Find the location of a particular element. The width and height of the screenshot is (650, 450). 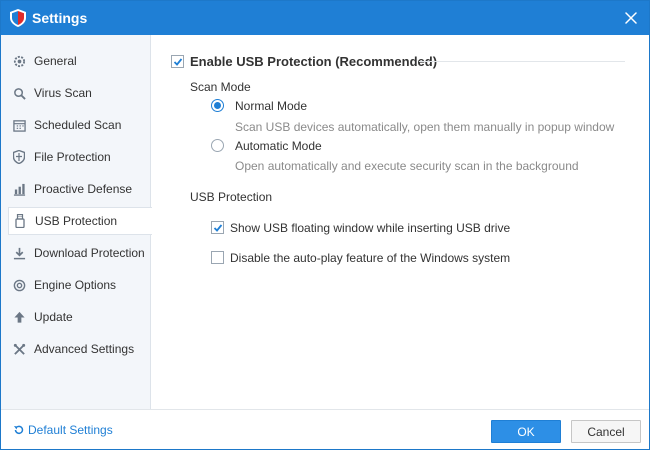

engine-icon is located at coordinates (19, 285).